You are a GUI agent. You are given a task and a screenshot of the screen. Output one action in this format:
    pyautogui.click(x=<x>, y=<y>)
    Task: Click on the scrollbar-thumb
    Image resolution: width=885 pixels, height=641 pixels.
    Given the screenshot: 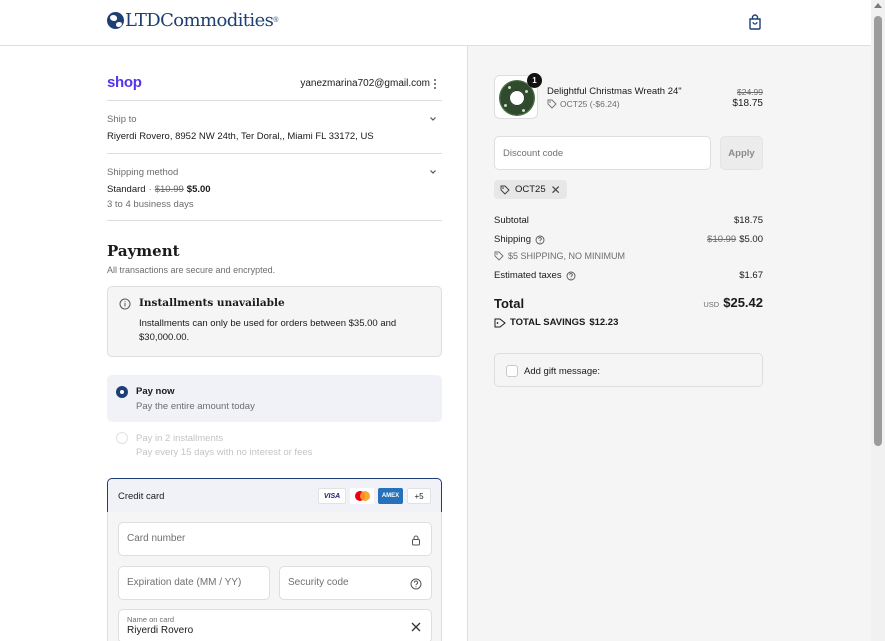 What is the action you would take?
    pyautogui.click(x=878, y=231)
    